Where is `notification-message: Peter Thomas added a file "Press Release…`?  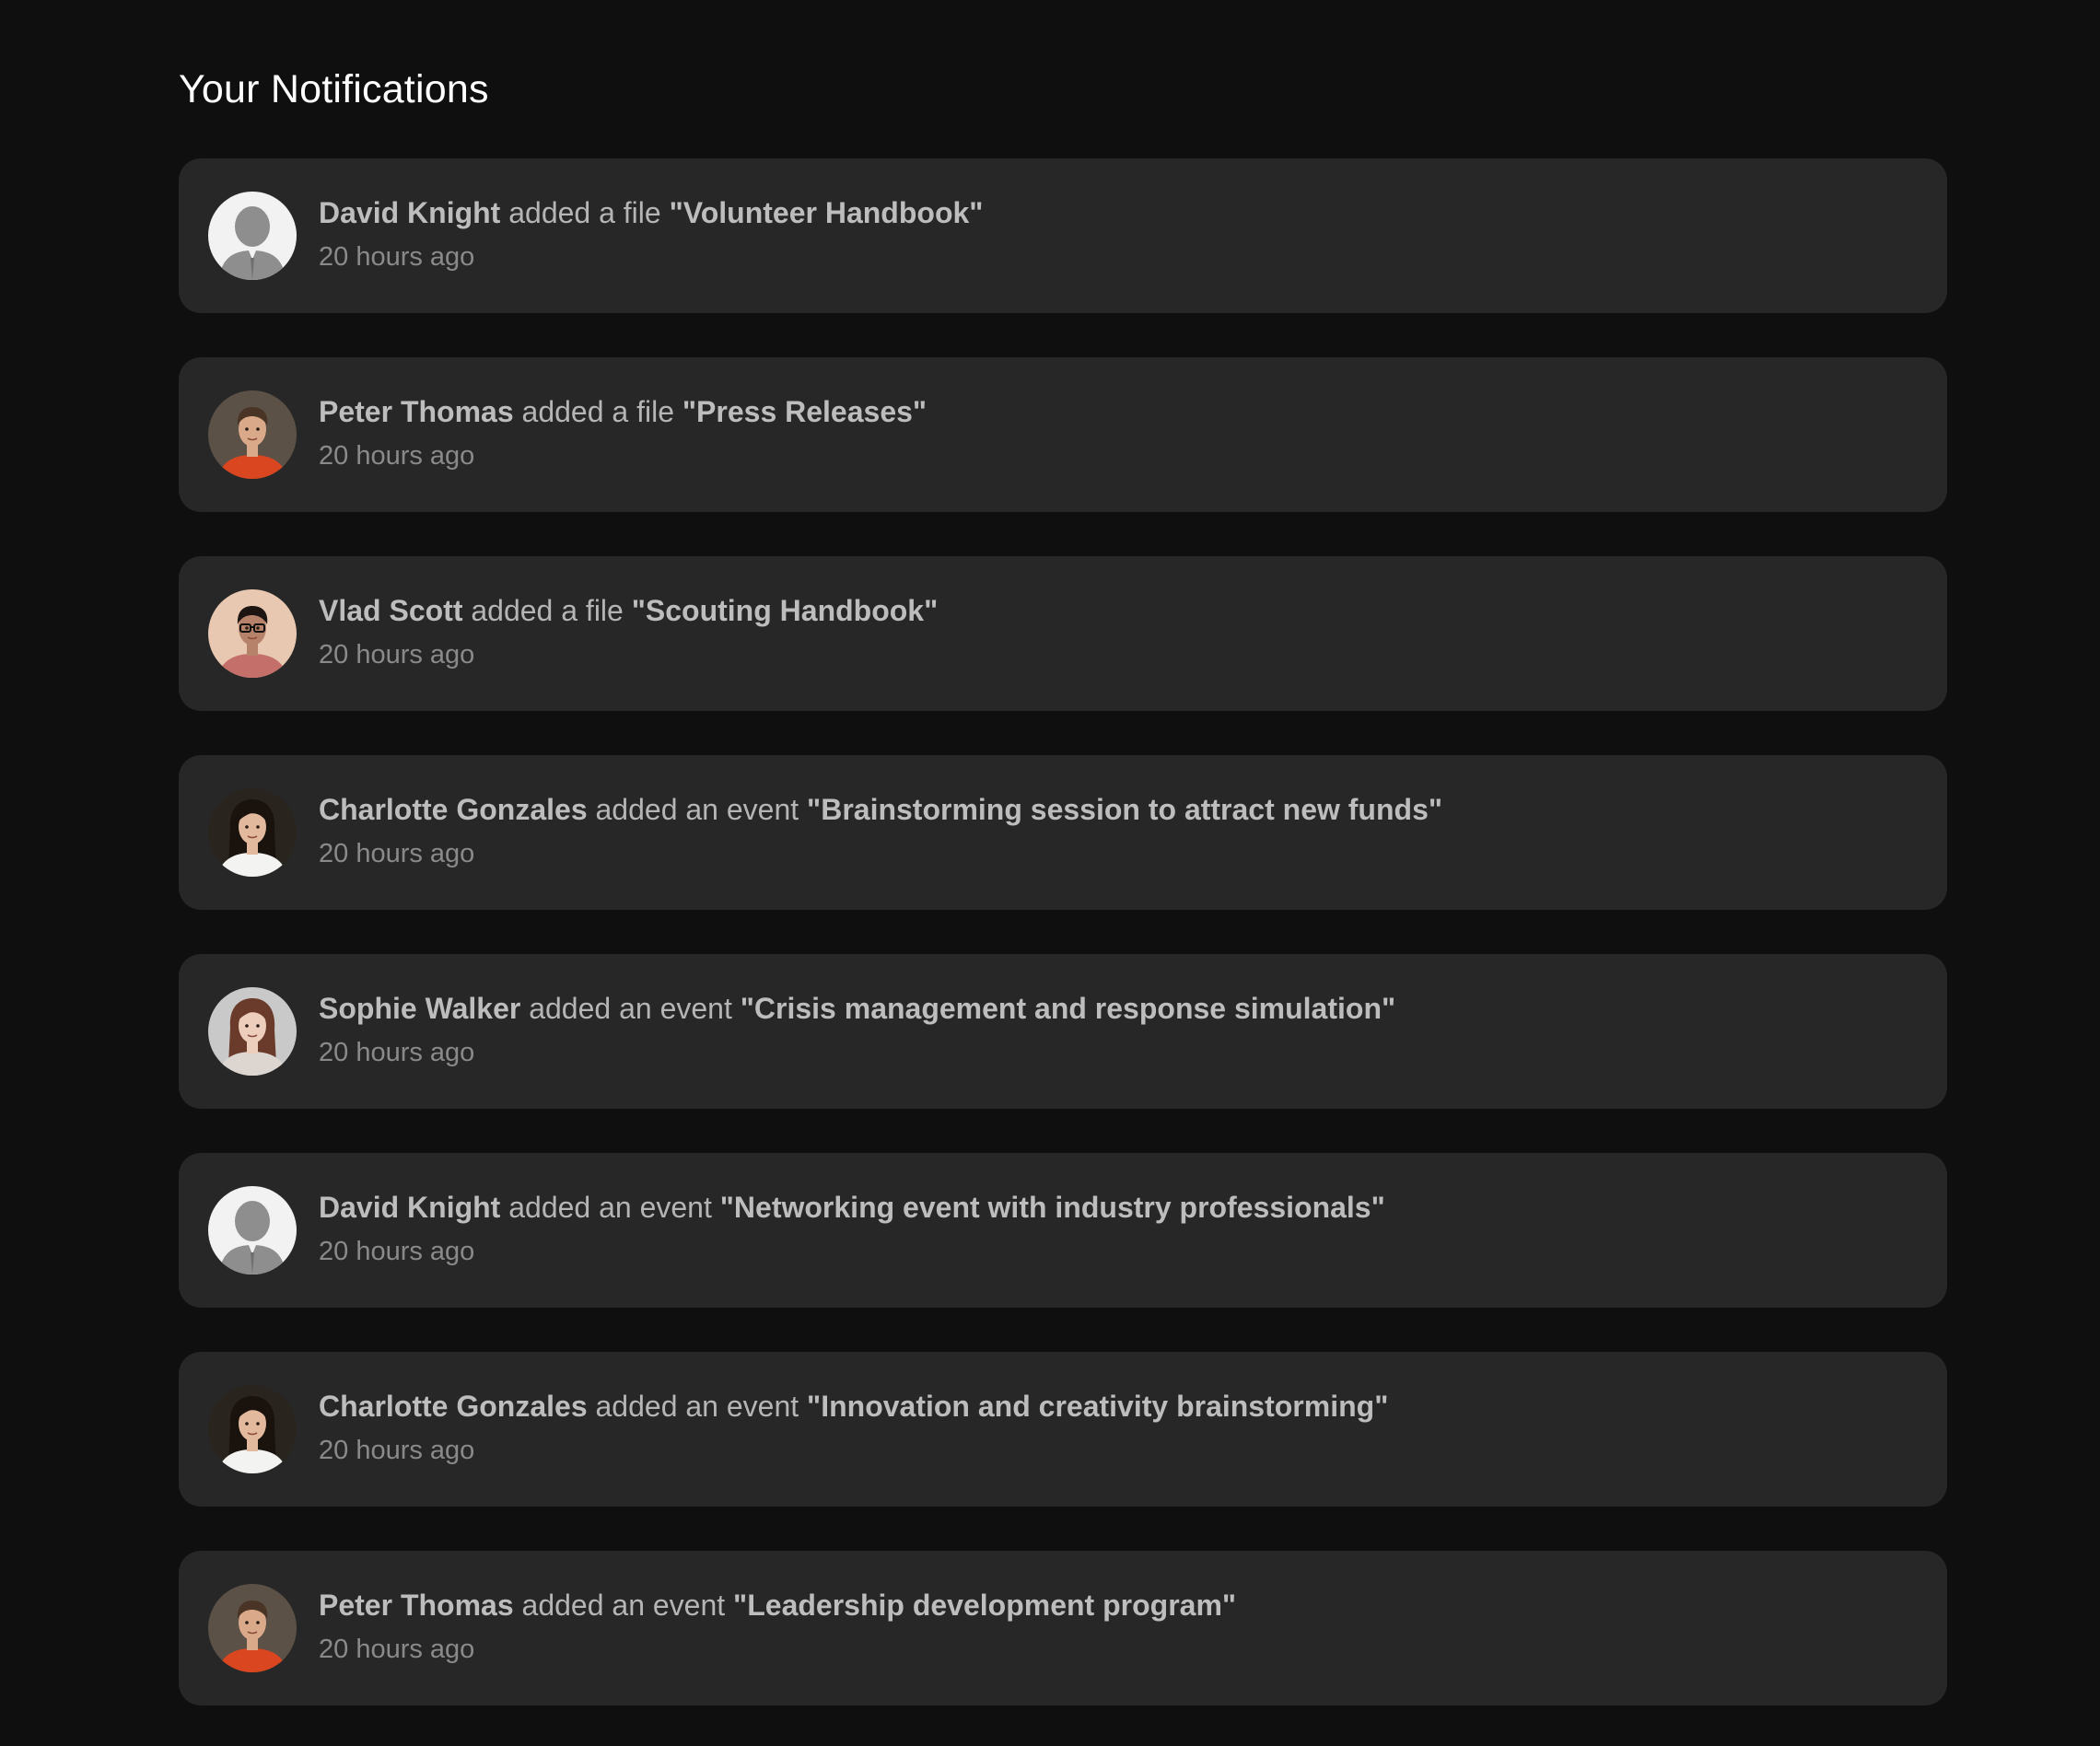 notification-message: Peter Thomas added a file "Press Release… is located at coordinates (623, 411).